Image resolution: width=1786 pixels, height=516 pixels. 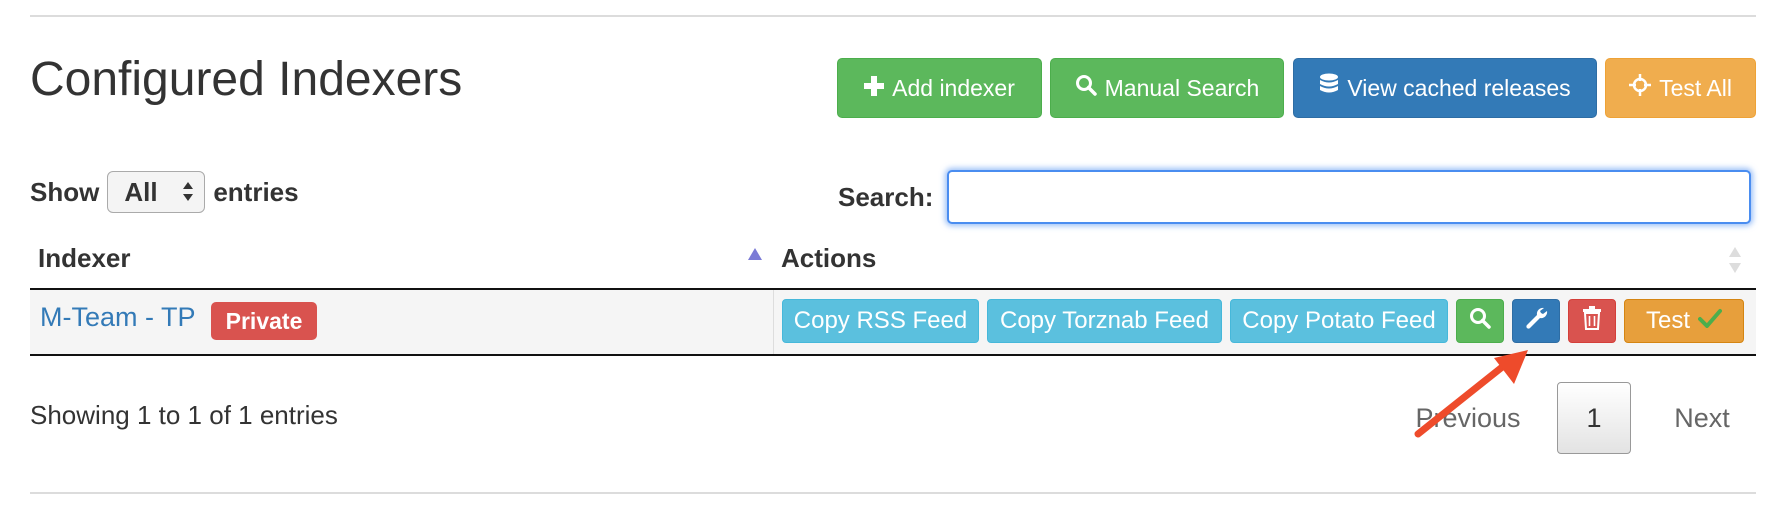 What do you see at coordinates (184, 415) in the screenshot?
I see `table-info: Showing 1 to 1 of 1 entries` at bounding box center [184, 415].